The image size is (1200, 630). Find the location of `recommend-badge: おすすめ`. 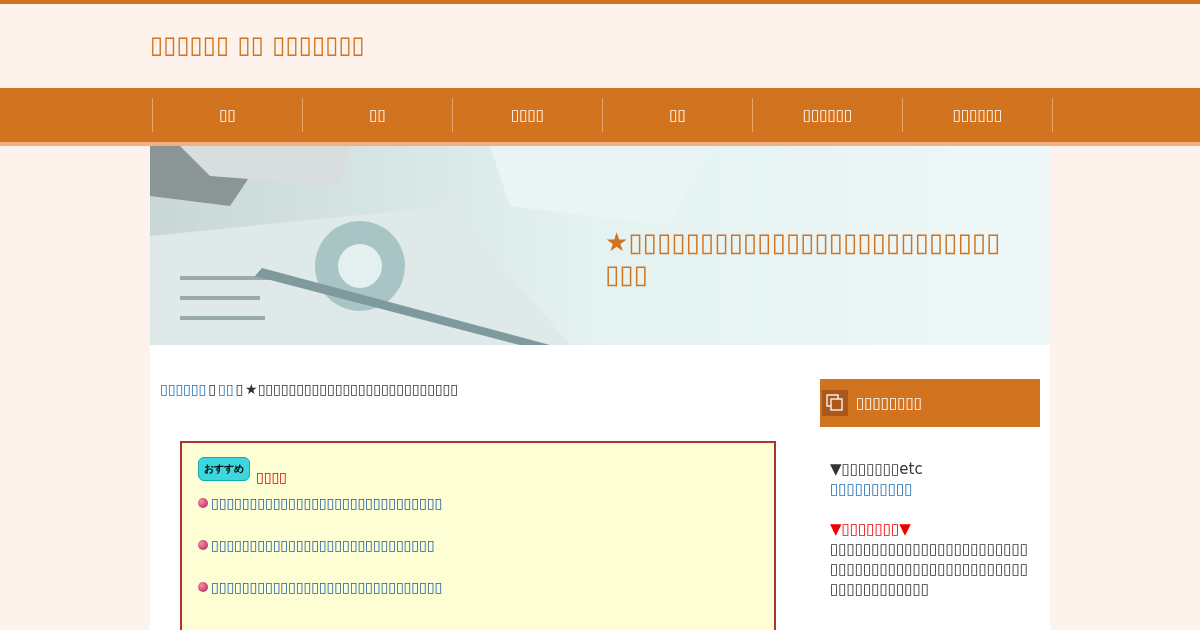

recommend-badge: おすすめ is located at coordinates (224, 469).